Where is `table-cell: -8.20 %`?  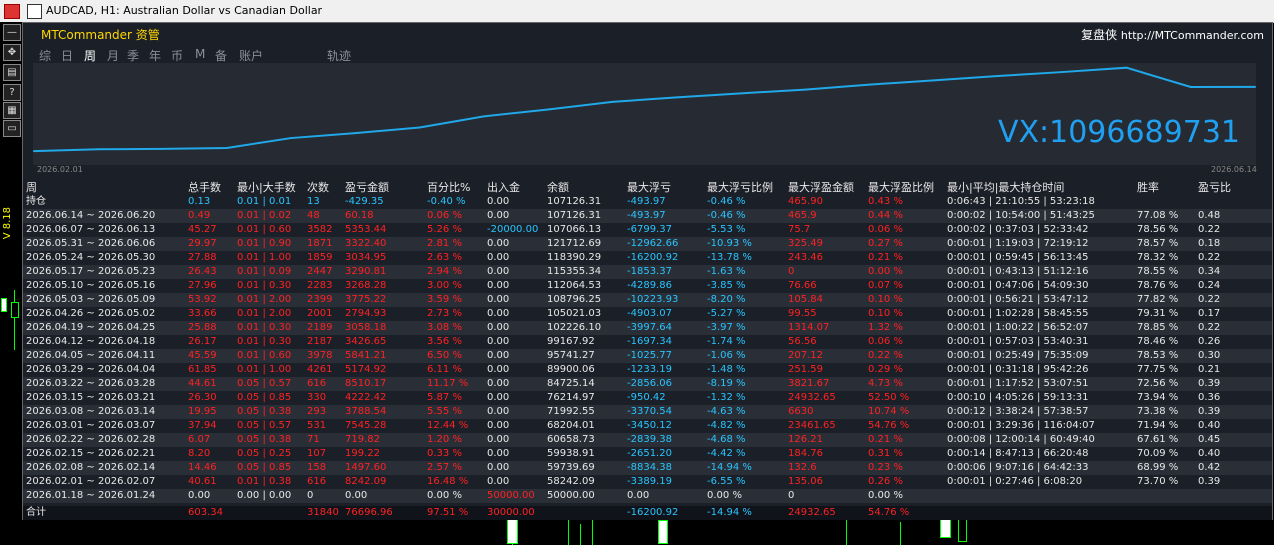
table-cell: -8.20 % is located at coordinates (726, 299).